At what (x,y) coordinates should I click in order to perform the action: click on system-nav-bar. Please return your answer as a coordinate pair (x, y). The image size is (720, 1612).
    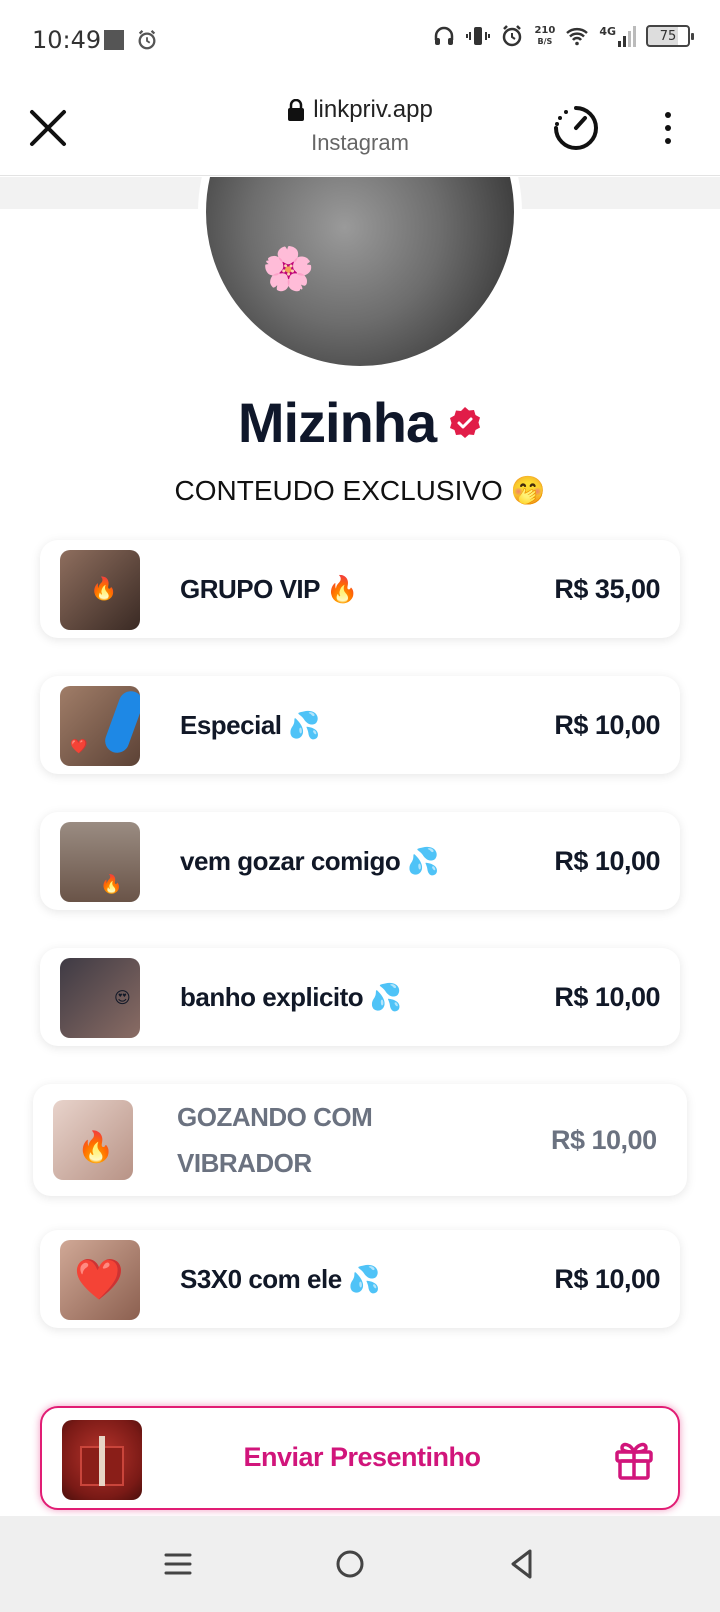
    Looking at the image, I should click on (360, 1564).